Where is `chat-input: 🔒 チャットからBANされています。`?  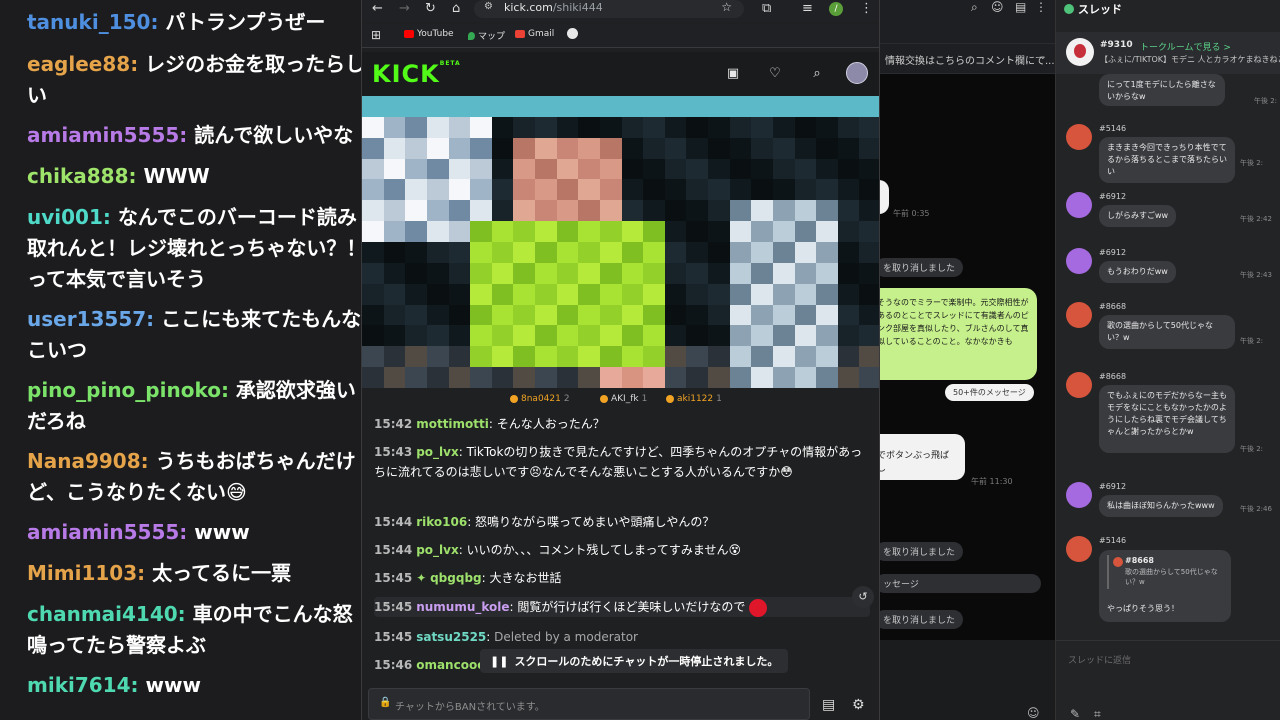
chat-input: 🔒 チャットからBANされています。 is located at coordinates (589, 704).